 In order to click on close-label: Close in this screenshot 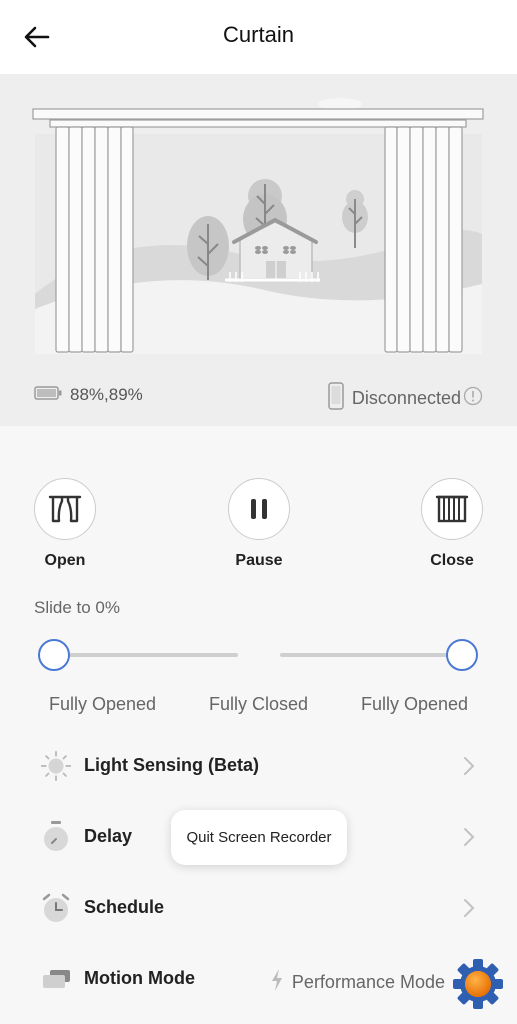, I will do `click(452, 560)`.